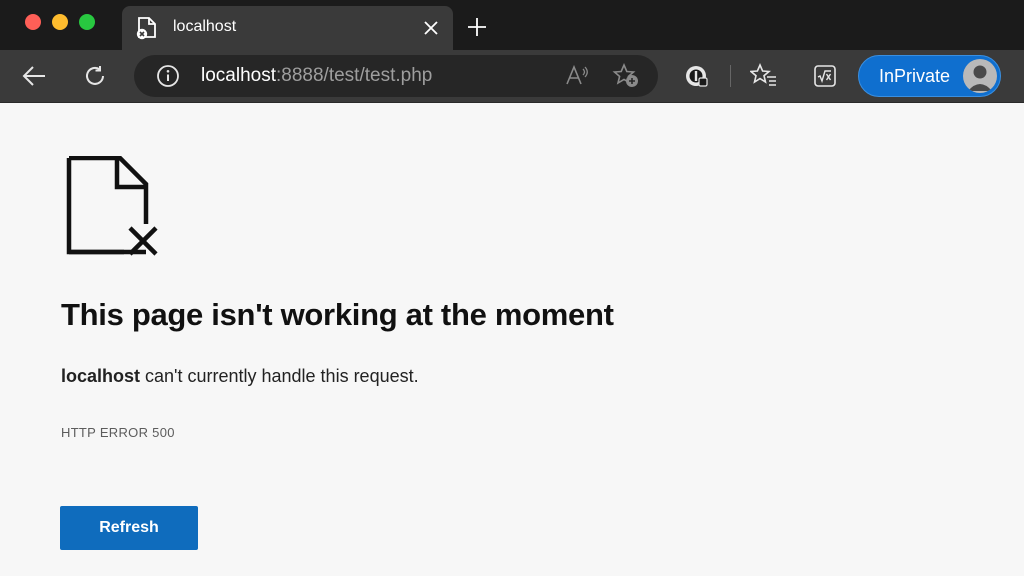  I want to click on address-bar: localhost:8888/test/test.php, so click(396, 76).